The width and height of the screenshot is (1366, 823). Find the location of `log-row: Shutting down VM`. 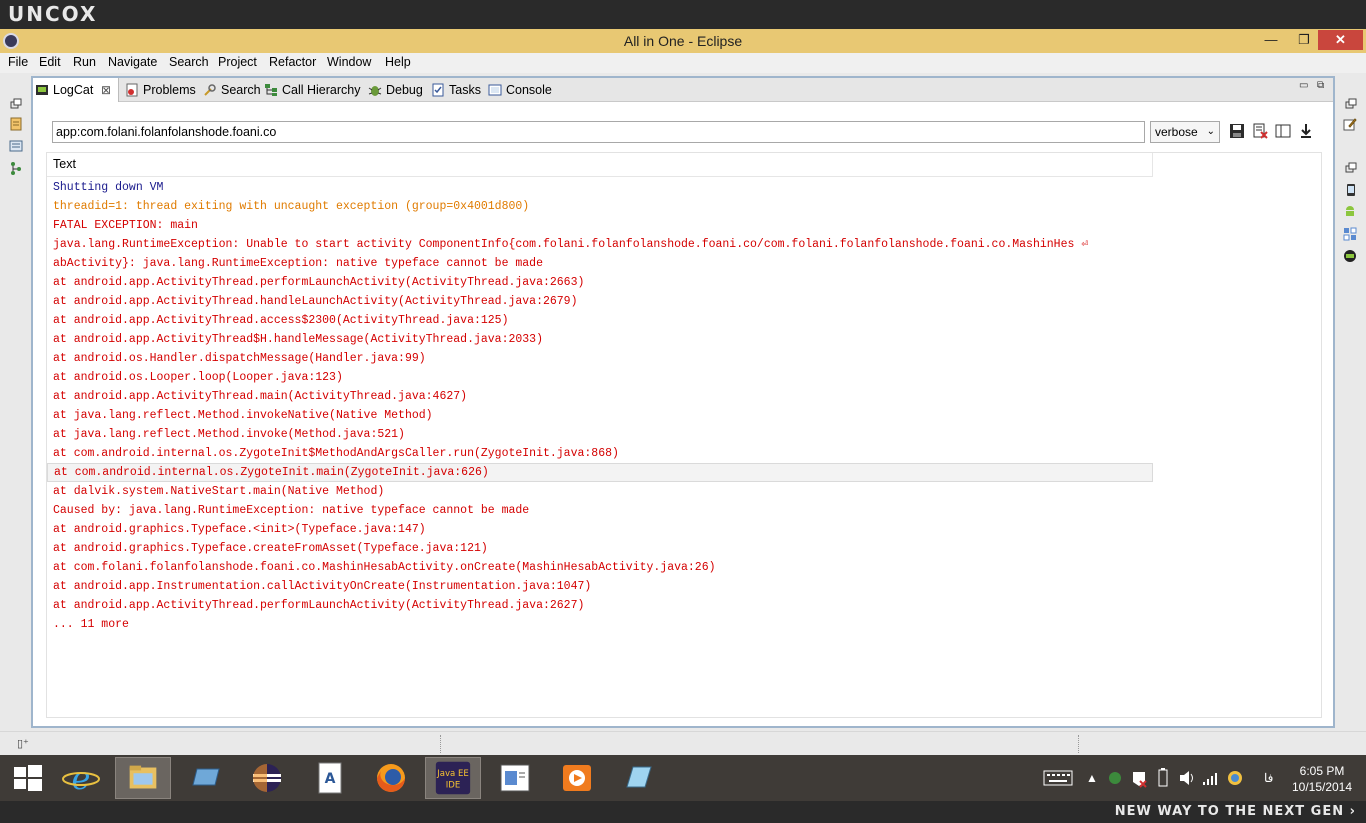

log-row: Shutting down VM is located at coordinates (600, 187).